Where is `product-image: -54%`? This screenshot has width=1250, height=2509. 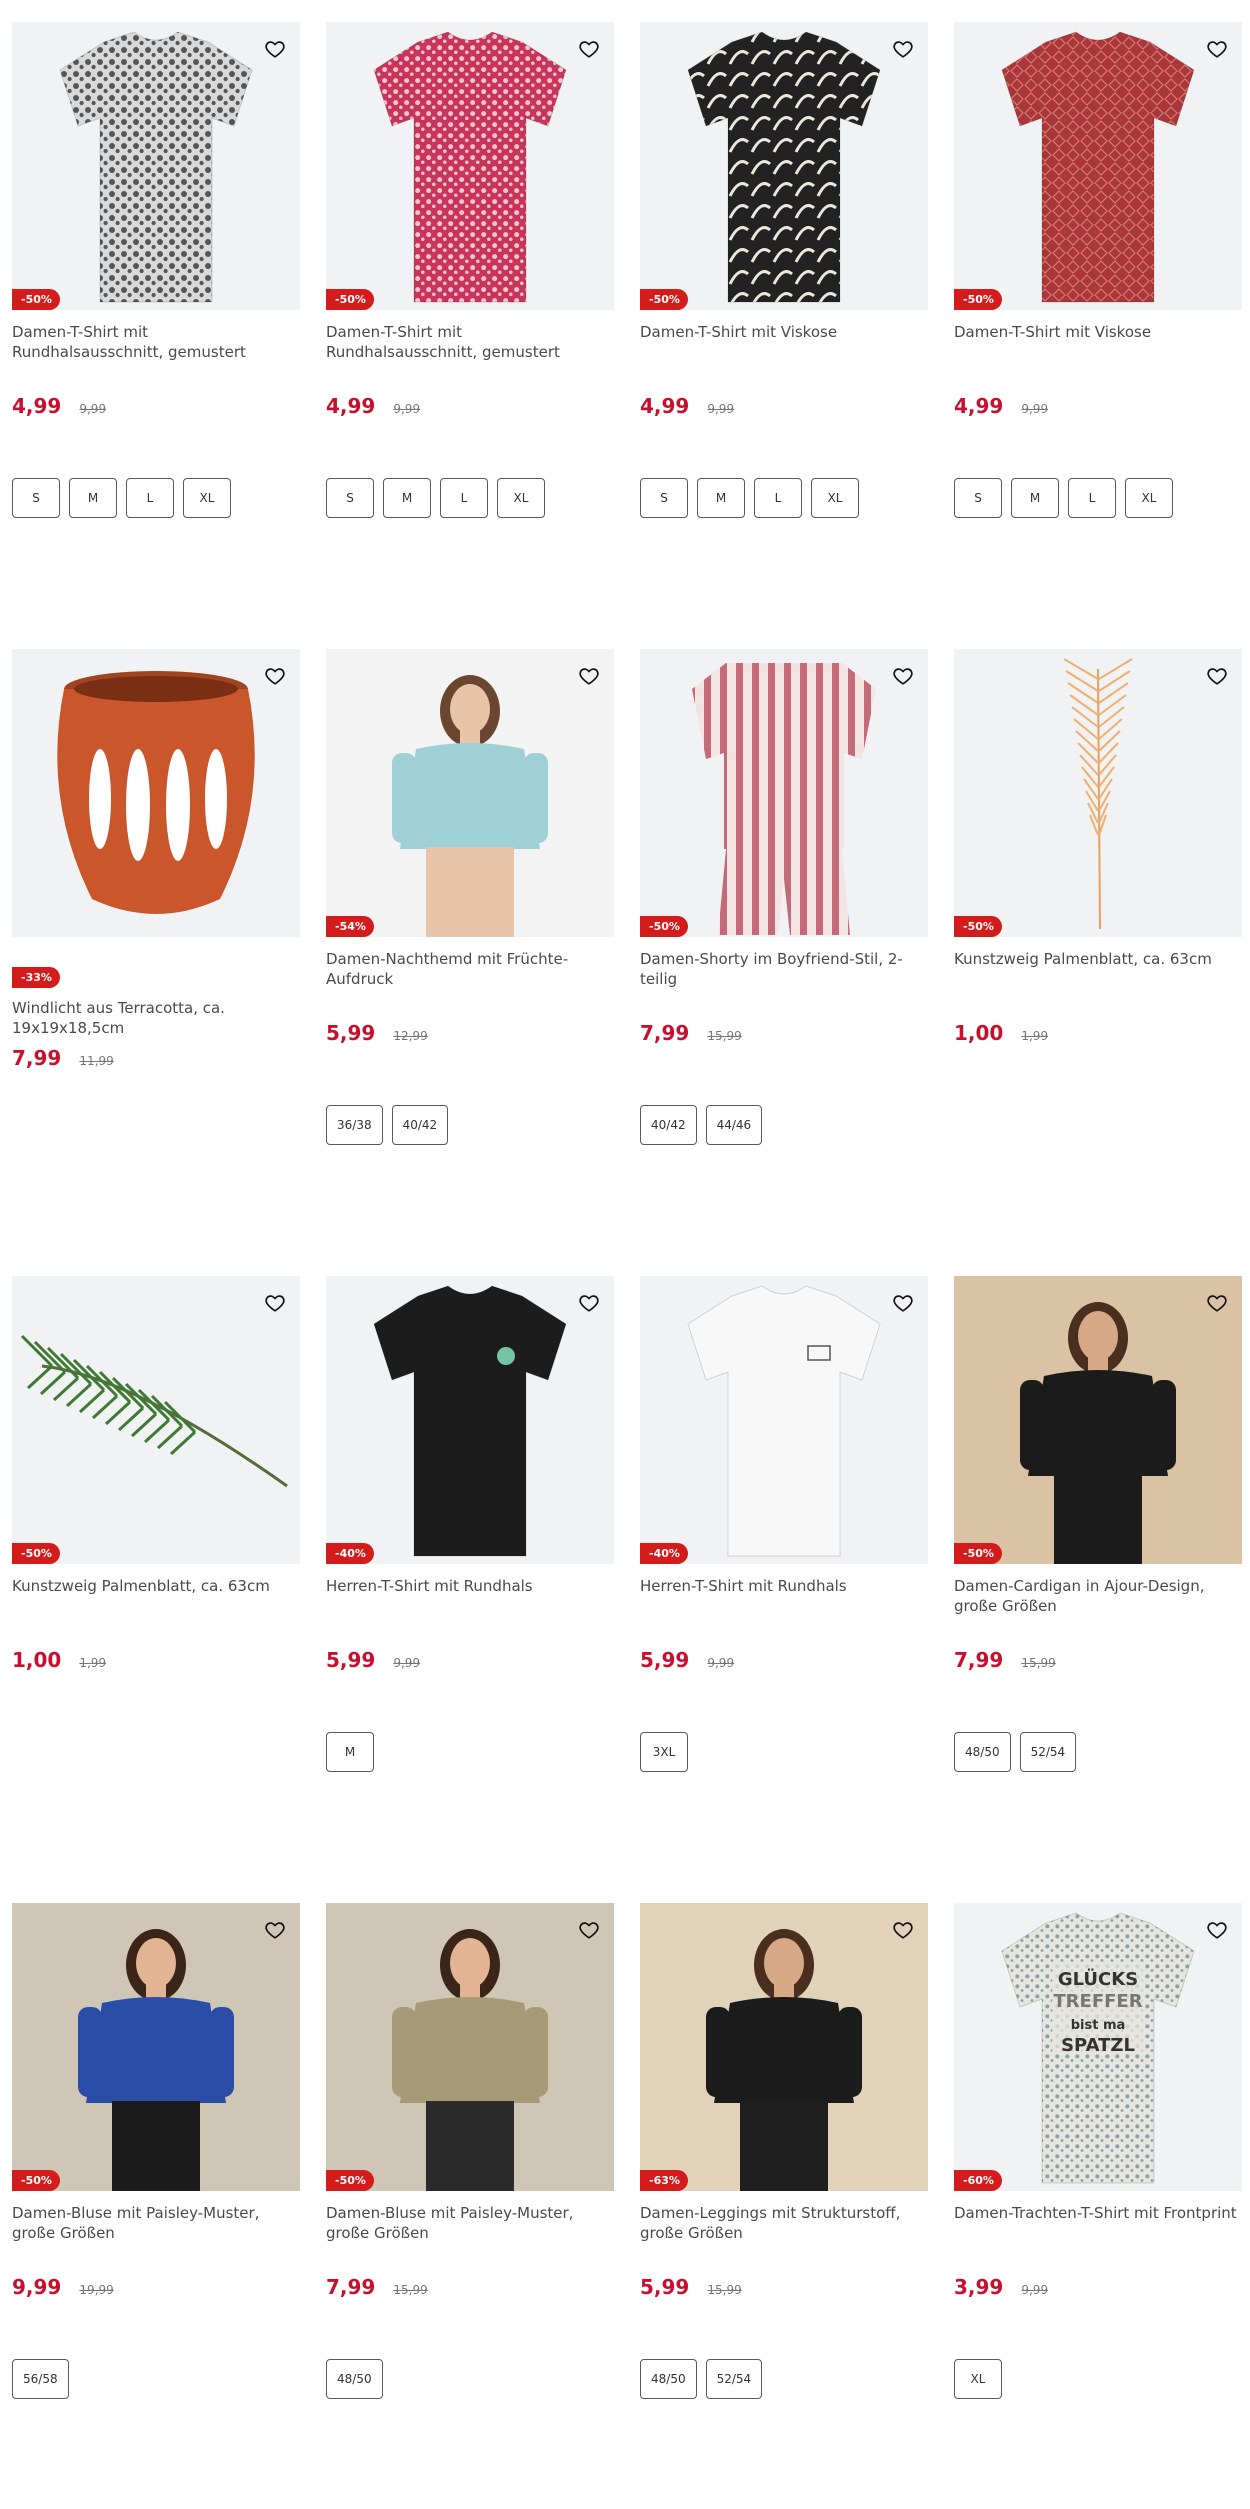 product-image: -54% is located at coordinates (470, 793).